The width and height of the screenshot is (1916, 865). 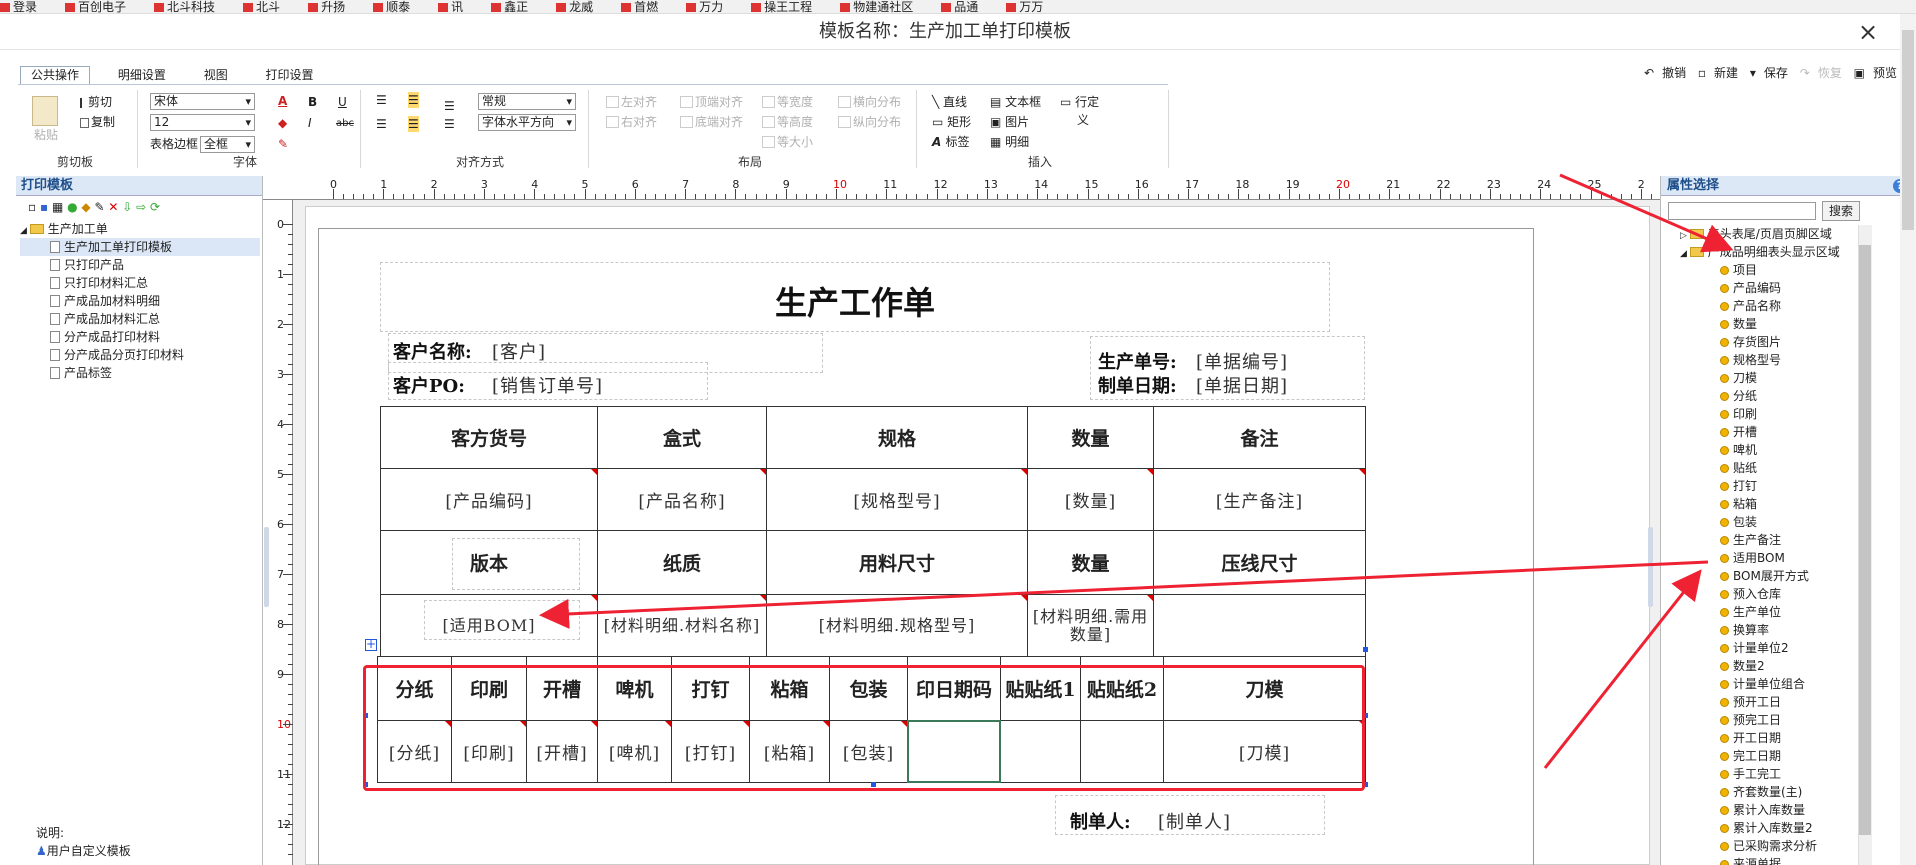 What do you see at coordinates (1100, 821) in the screenshot?
I see `maker-label: 制单人:` at bounding box center [1100, 821].